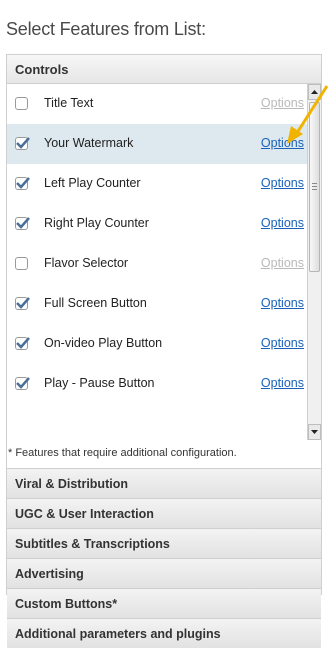 This screenshot has height=649, width=329. What do you see at coordinates (86, 263) in the screenshot?
I see `feature-label: Flavor Selector` at bounding box center [86, 263].